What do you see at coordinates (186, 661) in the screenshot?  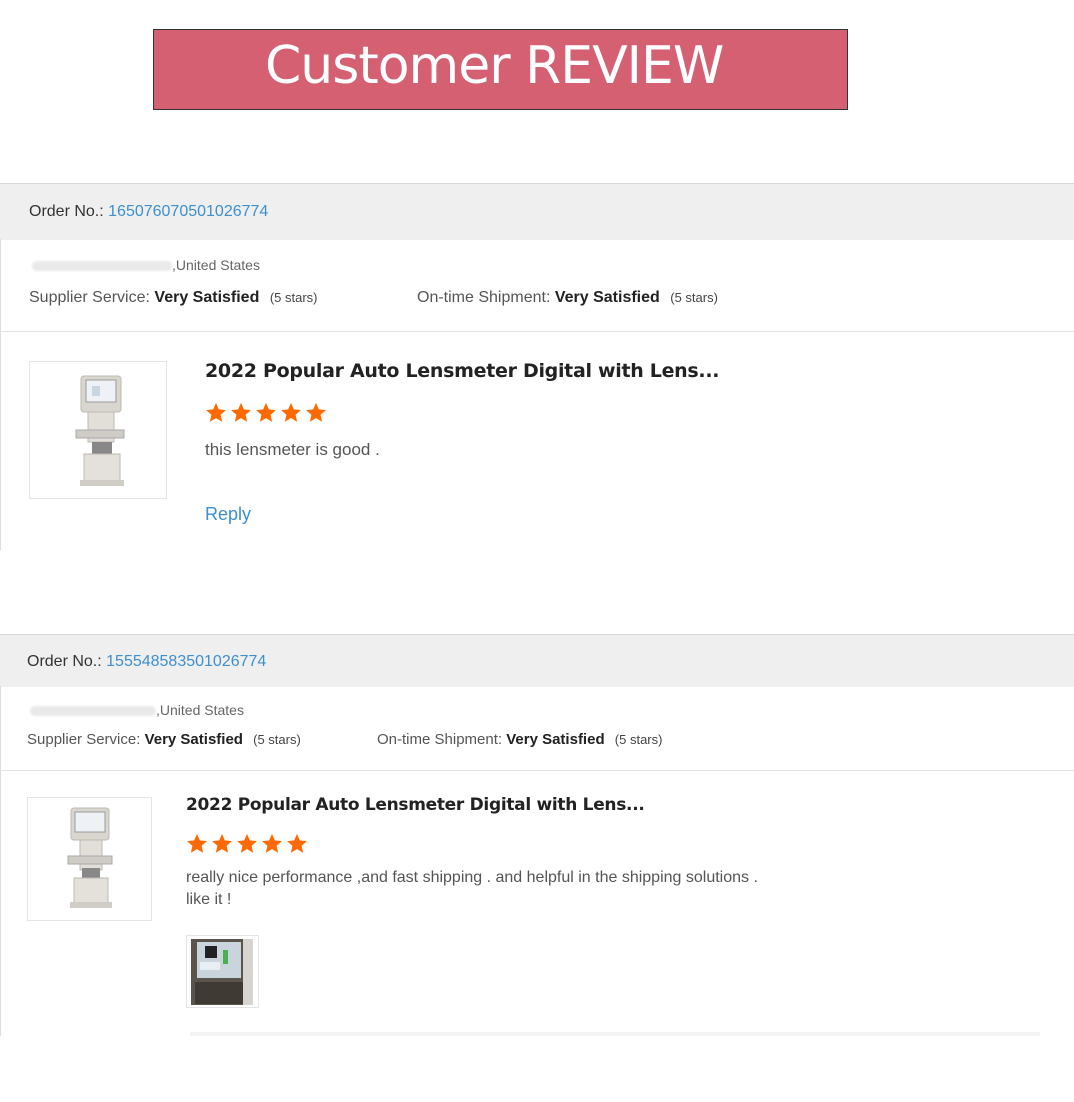 I see `order-number-link: 155548583501026774` at bounding box center [186, 661].